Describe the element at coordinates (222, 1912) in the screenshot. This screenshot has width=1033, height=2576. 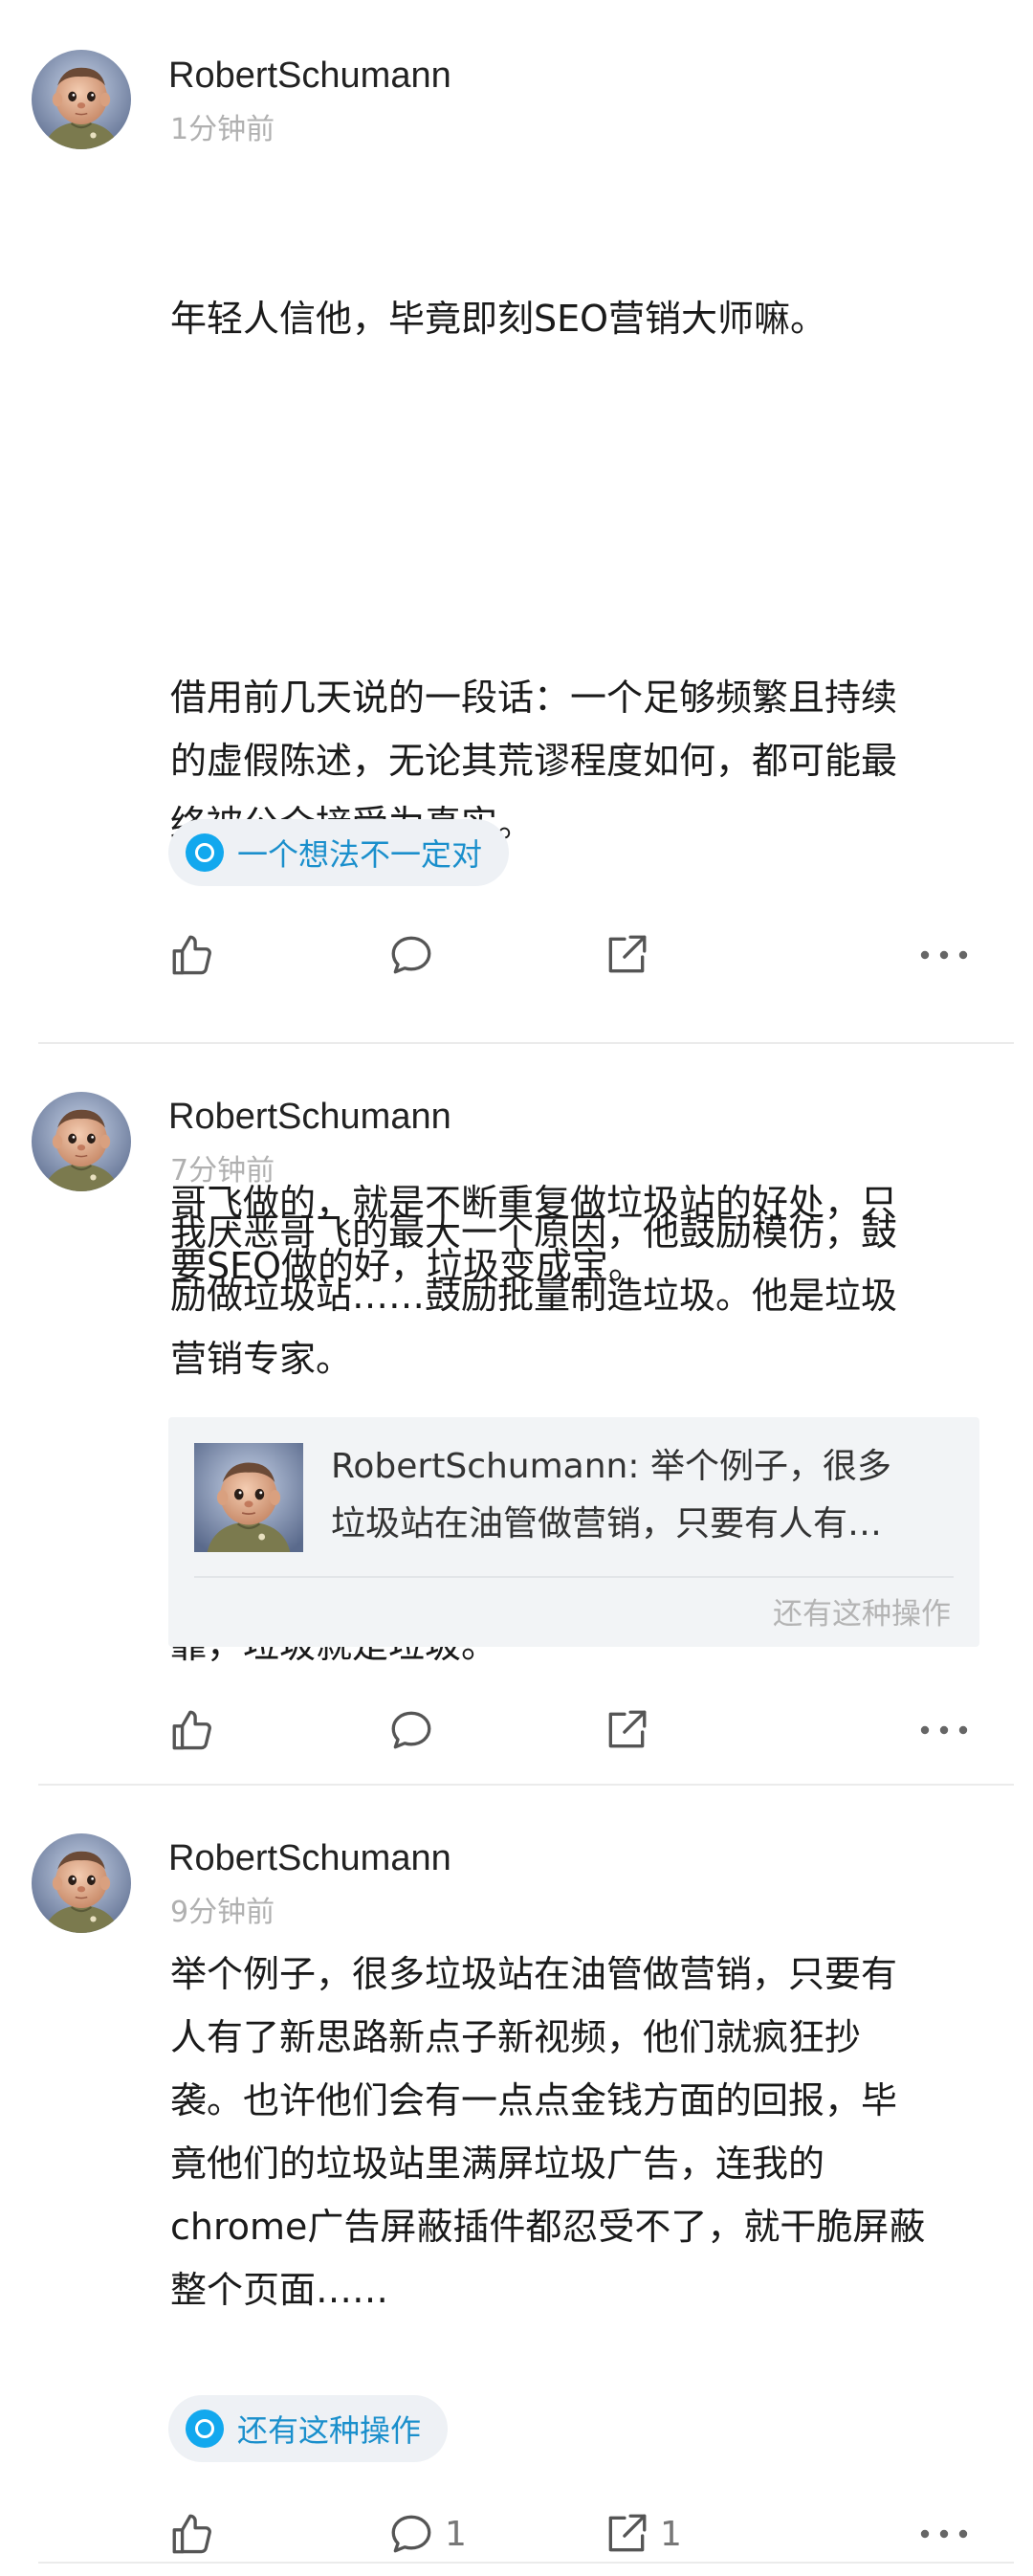
I see `post-time: 9分钟前` at that location.